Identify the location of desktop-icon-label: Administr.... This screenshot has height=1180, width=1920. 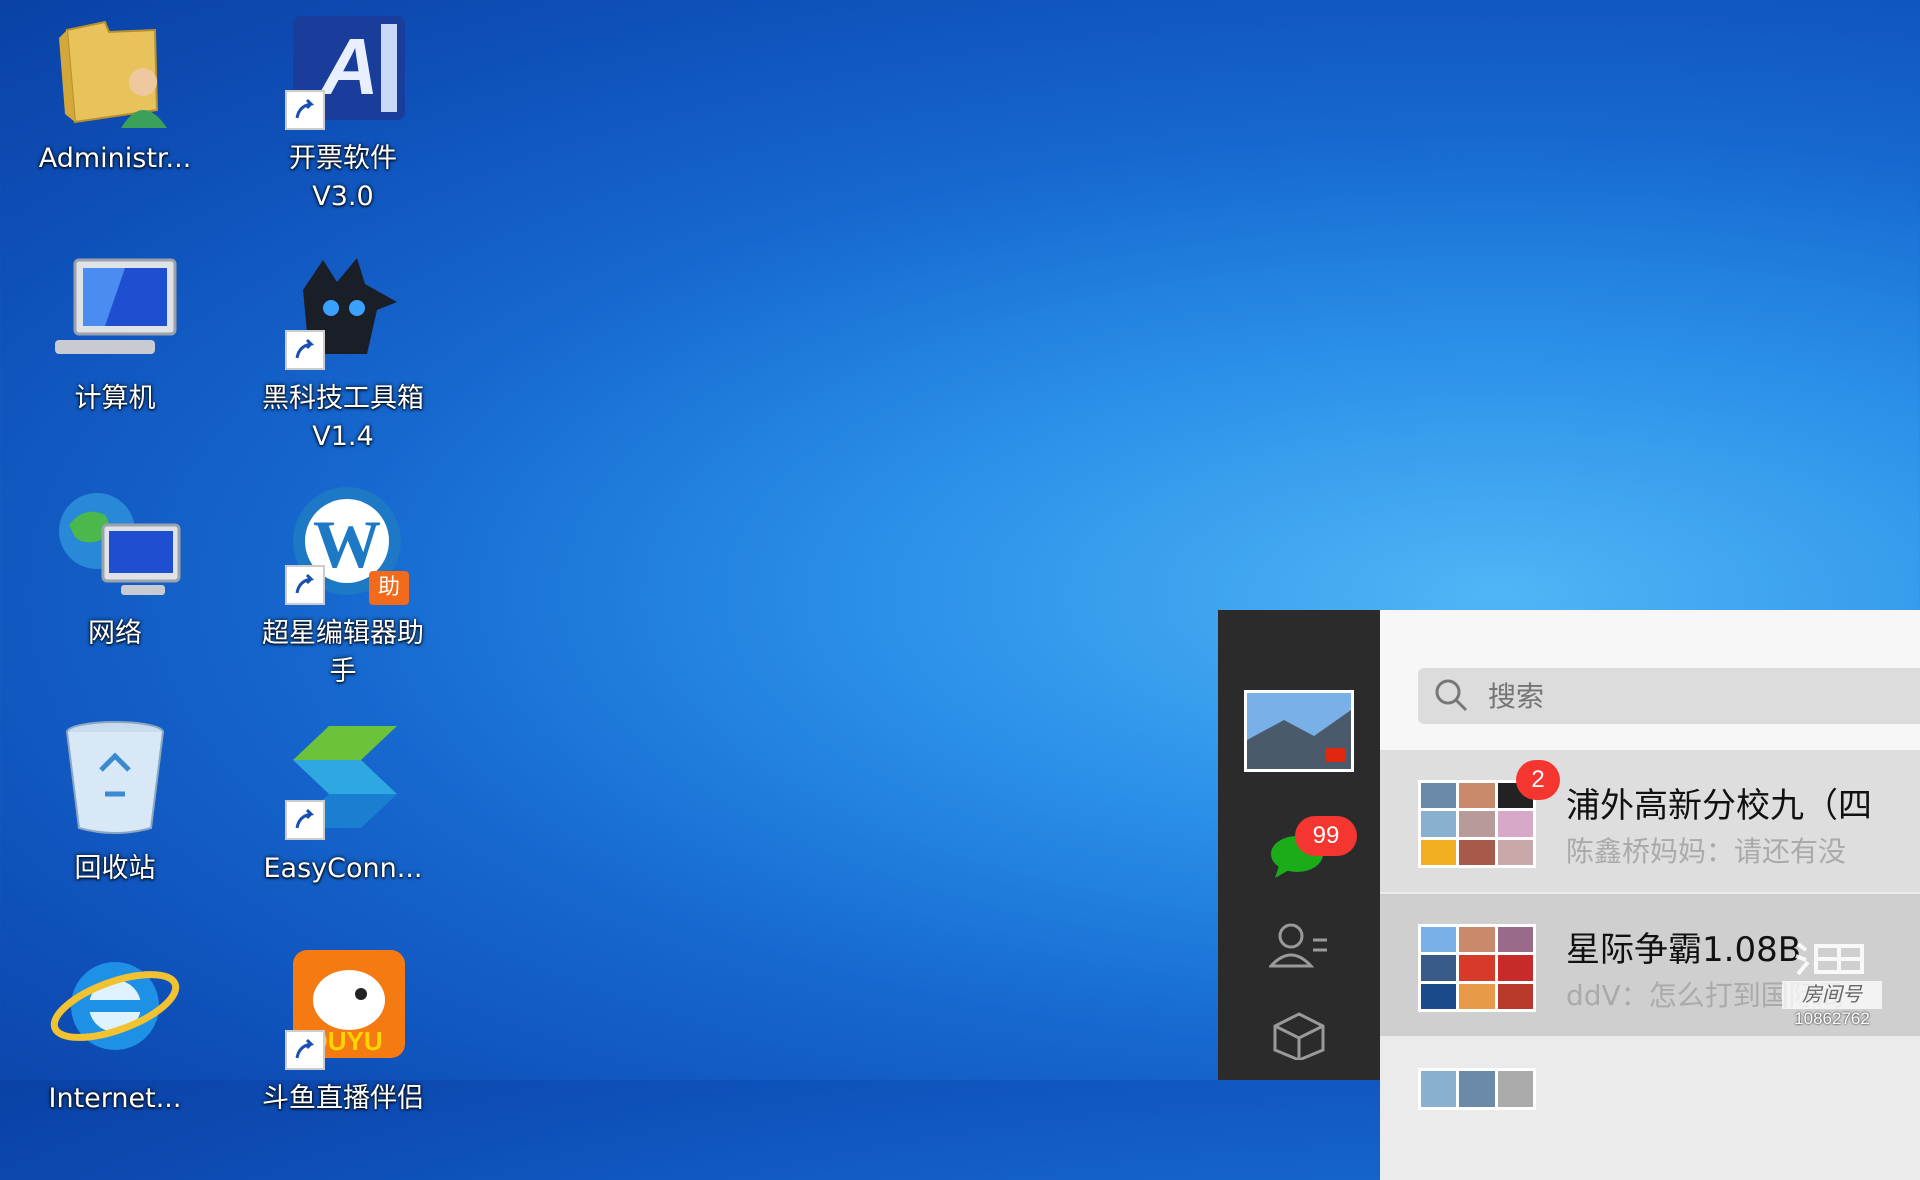
(115, 158).